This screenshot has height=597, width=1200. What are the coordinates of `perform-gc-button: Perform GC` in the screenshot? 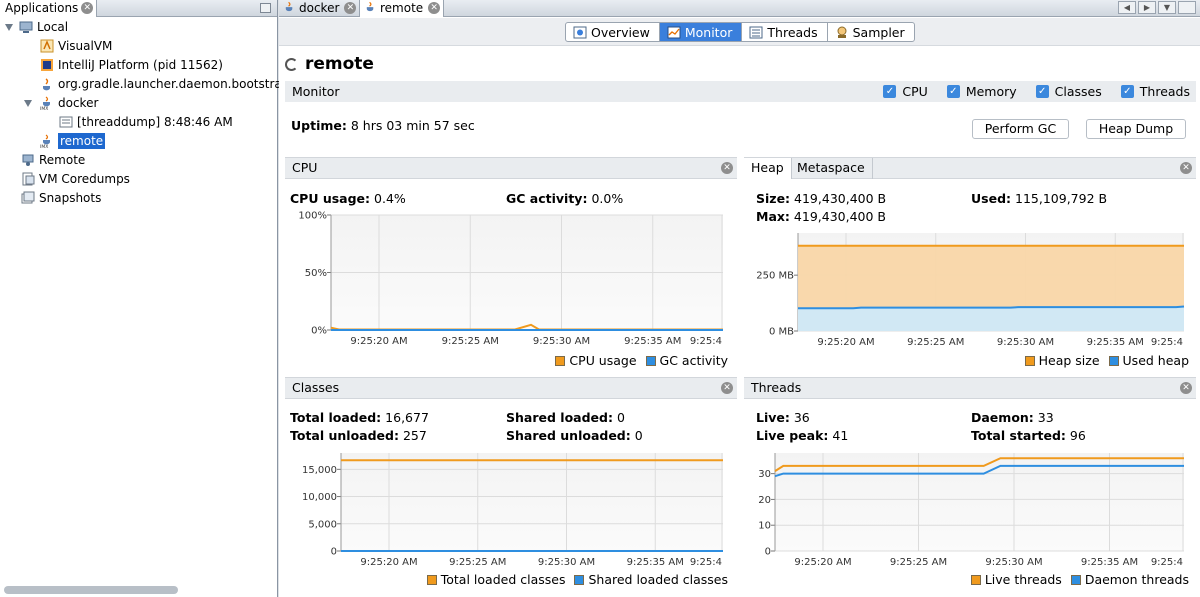 It's located at (1020, 129).